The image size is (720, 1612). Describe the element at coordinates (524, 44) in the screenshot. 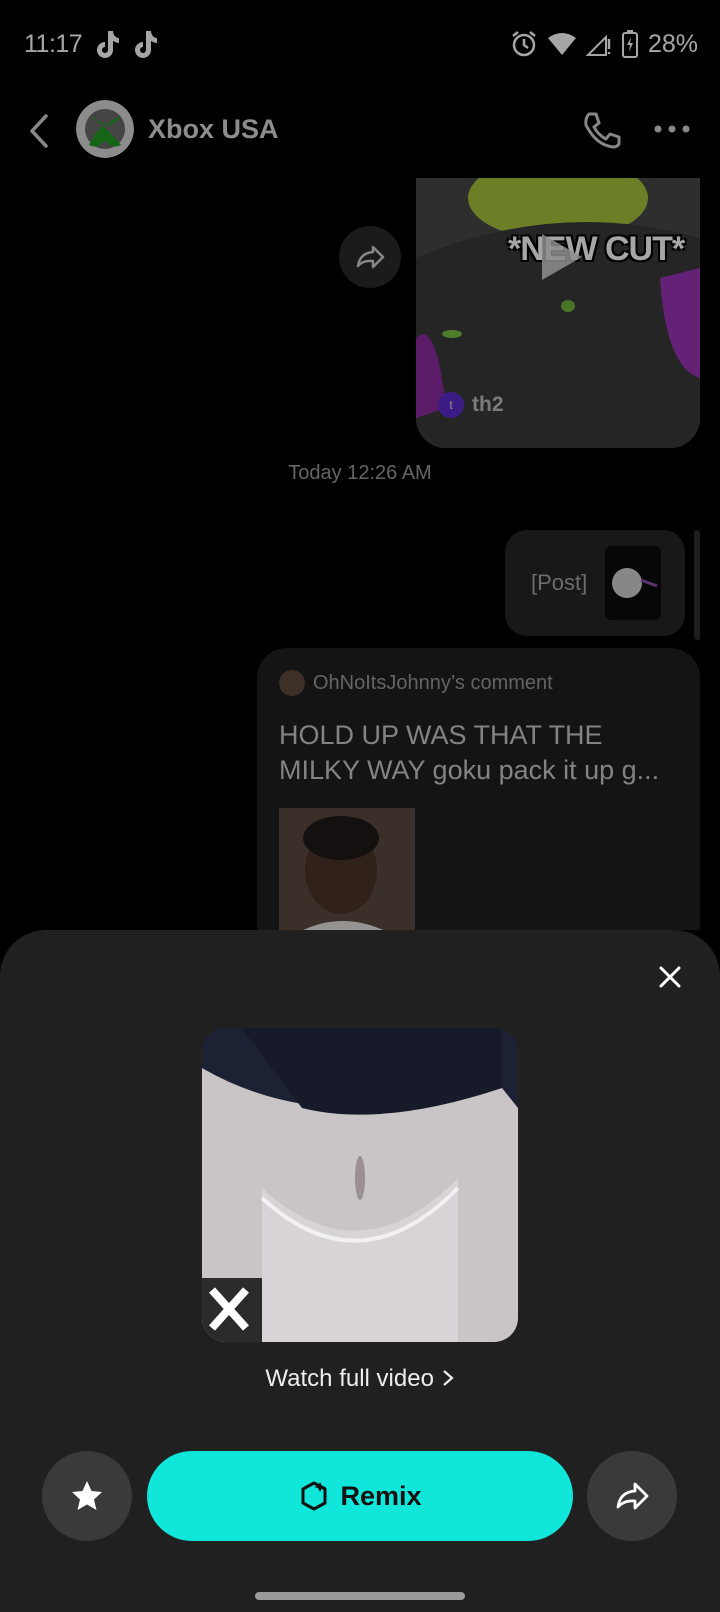

I see `alarm-icon` at that location.